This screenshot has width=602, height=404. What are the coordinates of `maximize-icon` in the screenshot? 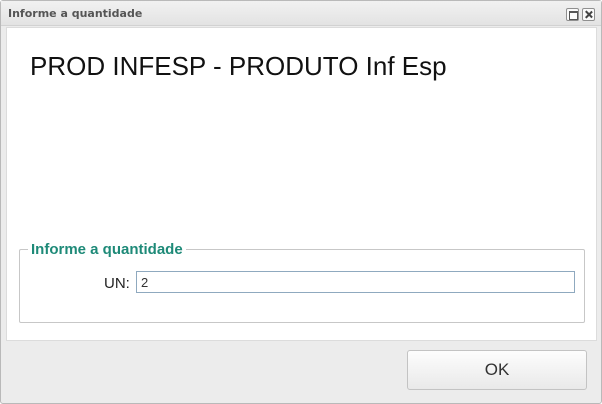 It's located at (572, 14).